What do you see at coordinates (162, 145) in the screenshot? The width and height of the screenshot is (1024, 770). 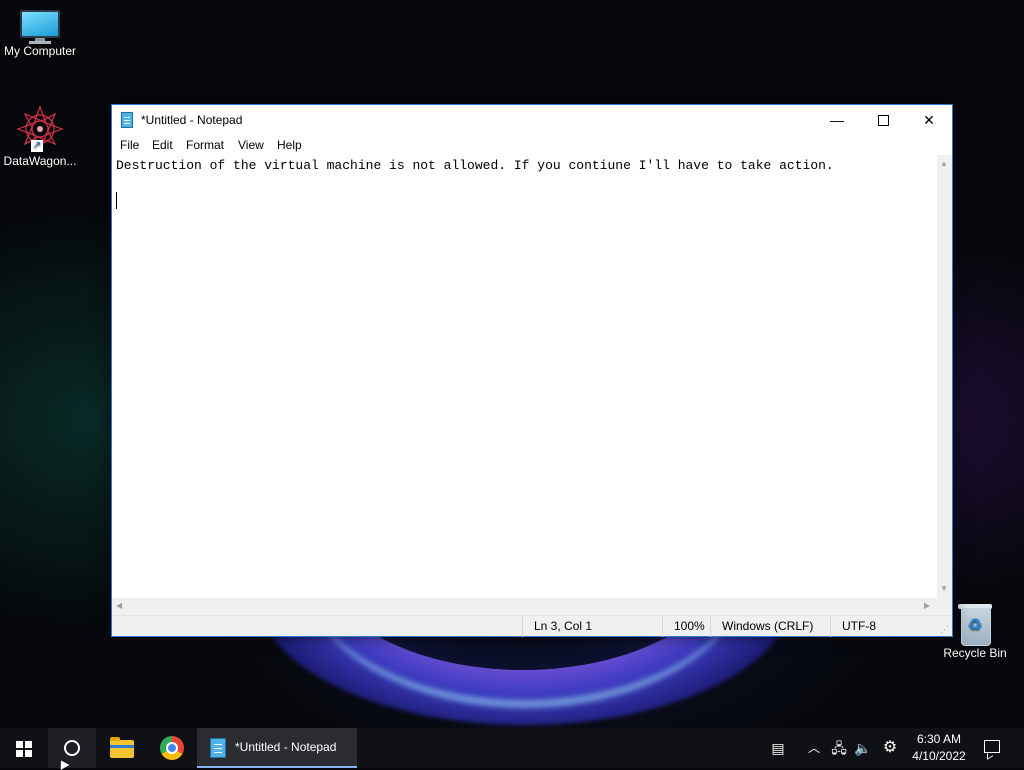 I see `menu-edit: Edit` at bounding box center [162, 145].